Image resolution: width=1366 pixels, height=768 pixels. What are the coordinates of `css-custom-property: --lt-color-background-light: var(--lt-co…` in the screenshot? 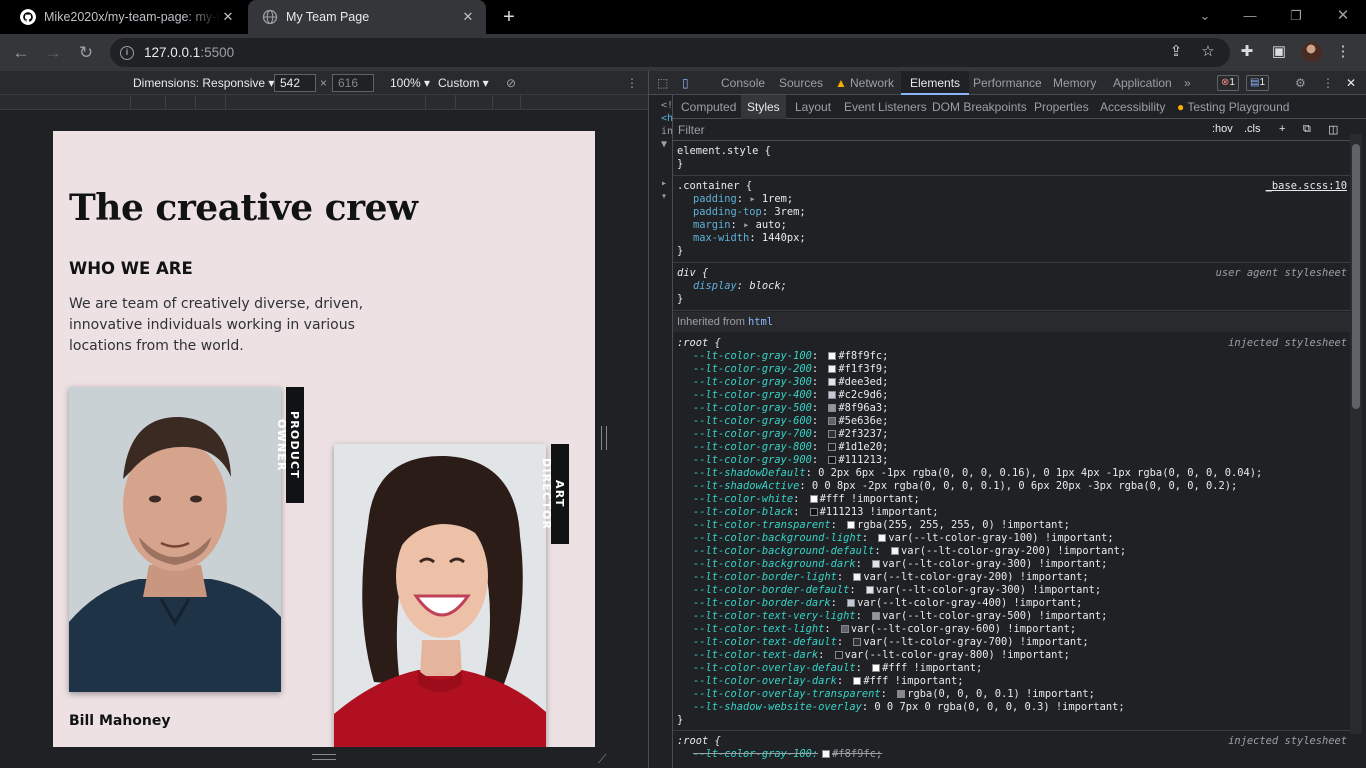 It's located at (1012, 538).